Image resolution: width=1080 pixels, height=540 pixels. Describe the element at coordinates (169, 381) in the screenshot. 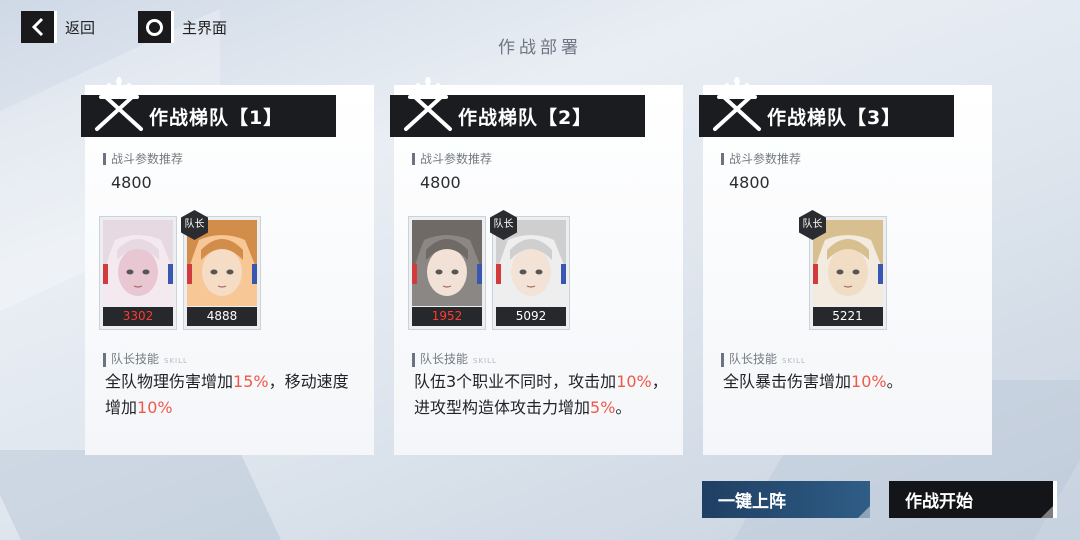

I see `skill-text: 全队物理伤害增加` at that location.